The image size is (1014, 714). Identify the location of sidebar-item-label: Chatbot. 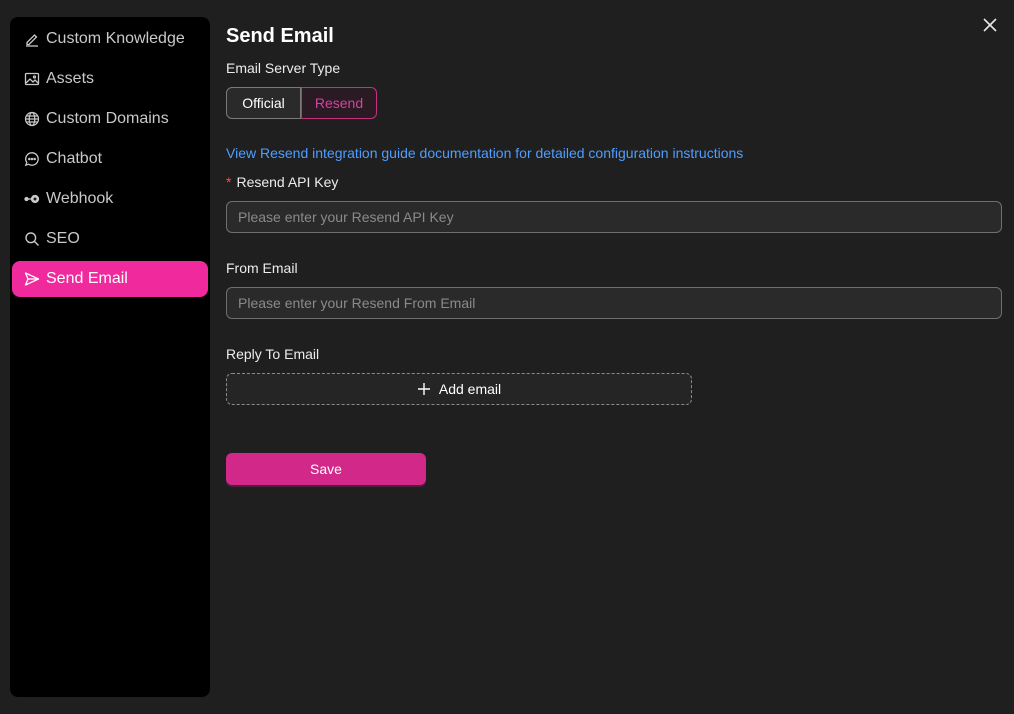
(74, 158).